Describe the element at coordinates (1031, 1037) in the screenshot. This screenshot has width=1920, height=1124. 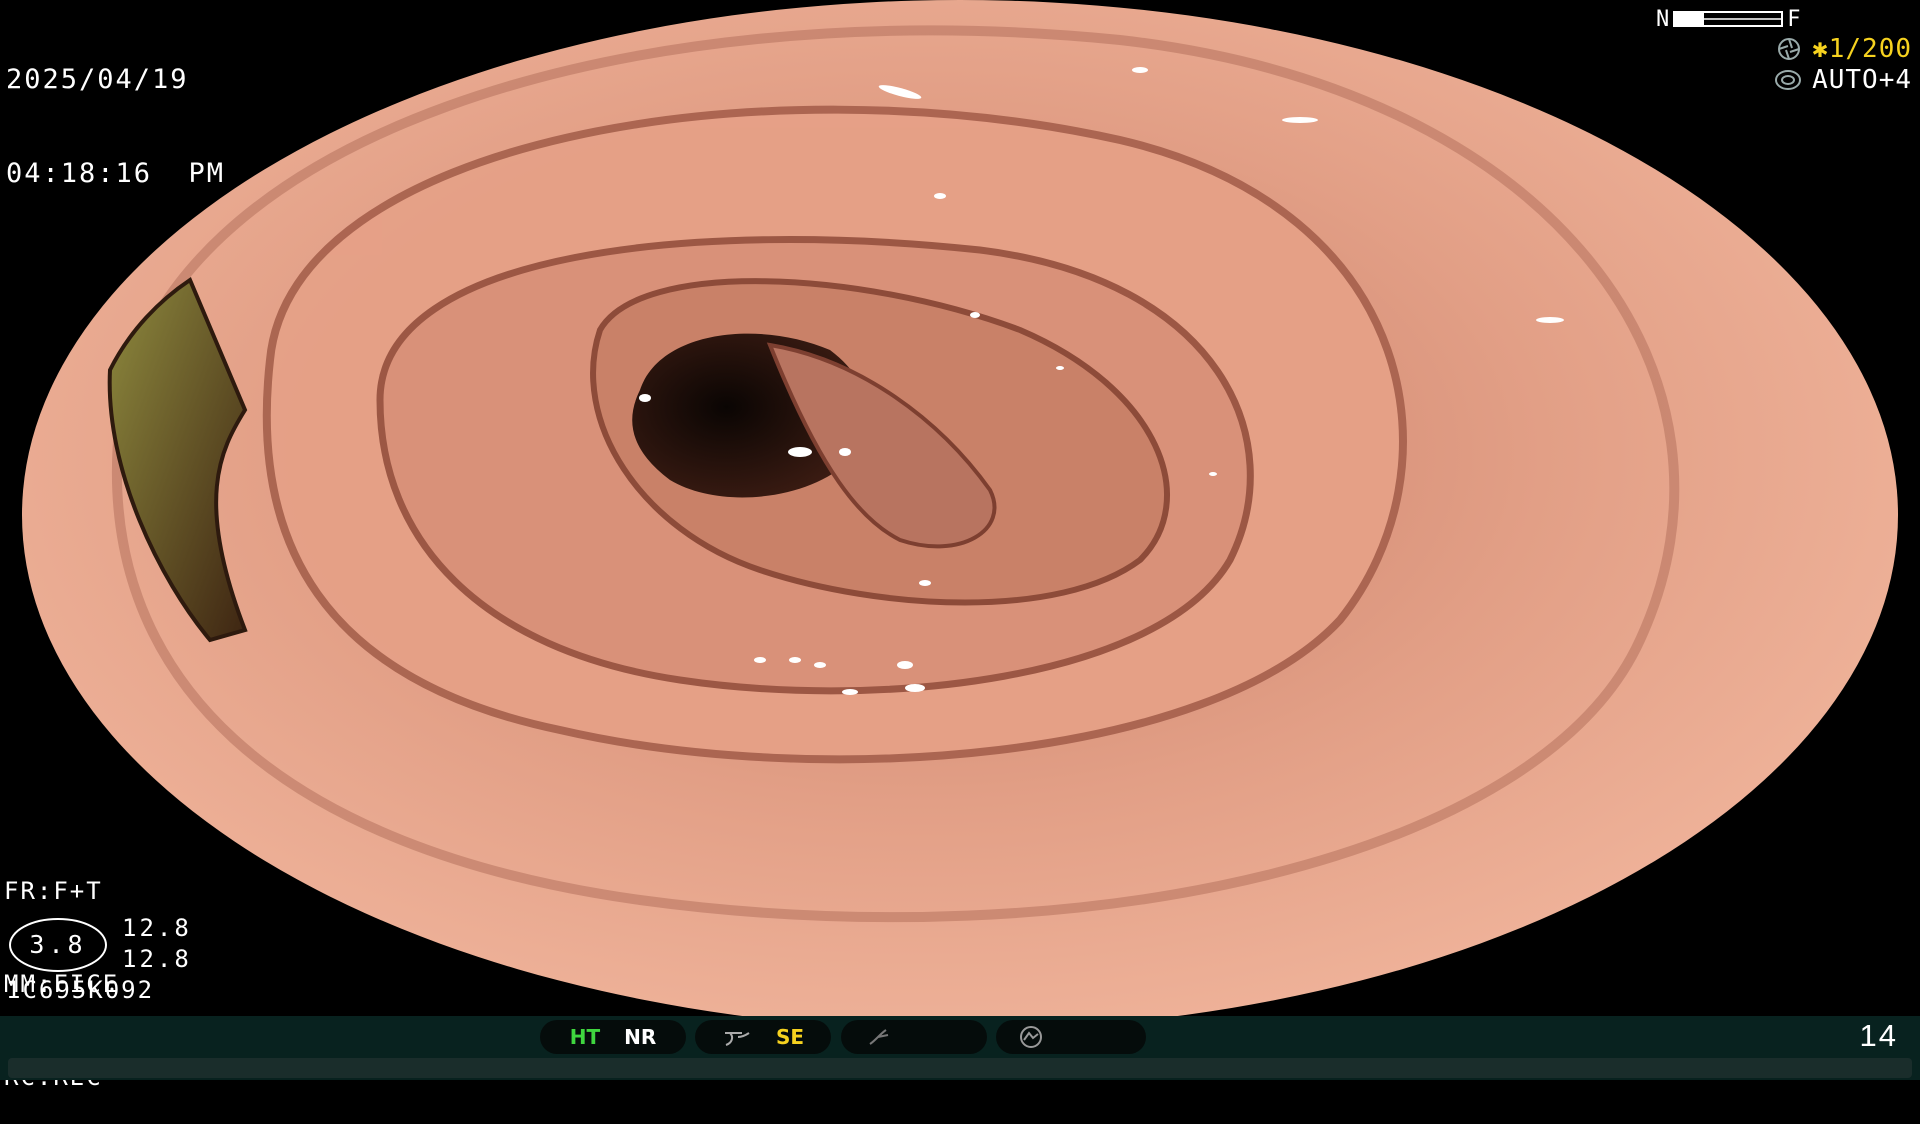
I see `pump-icon` at that location.